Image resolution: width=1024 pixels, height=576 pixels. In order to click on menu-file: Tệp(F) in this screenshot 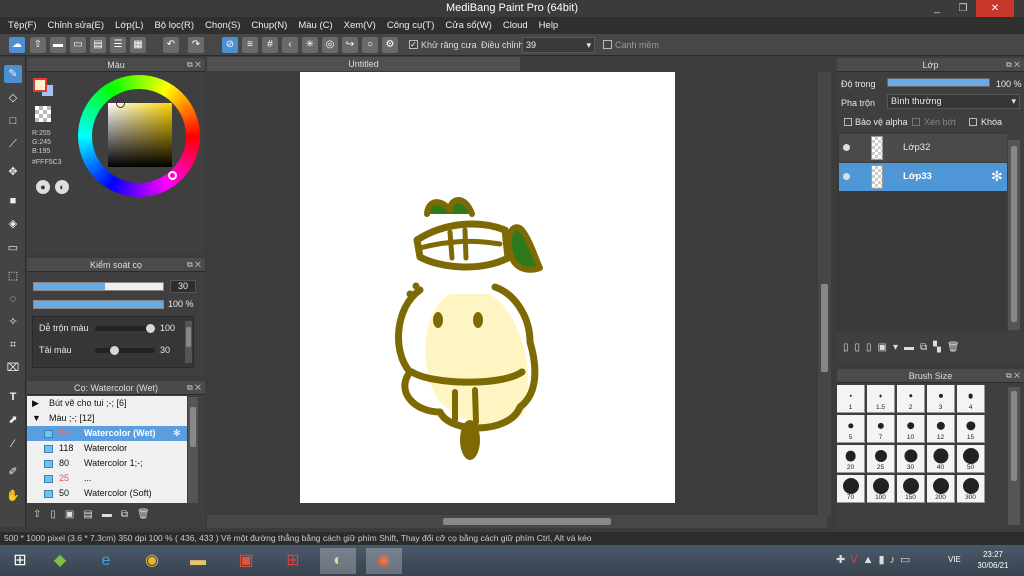, I will do `click(24, 25)`.